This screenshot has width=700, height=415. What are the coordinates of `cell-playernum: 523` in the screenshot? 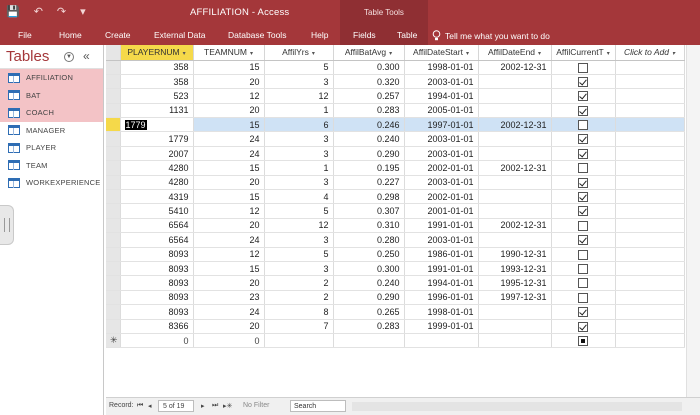 It's located at (157, 96).